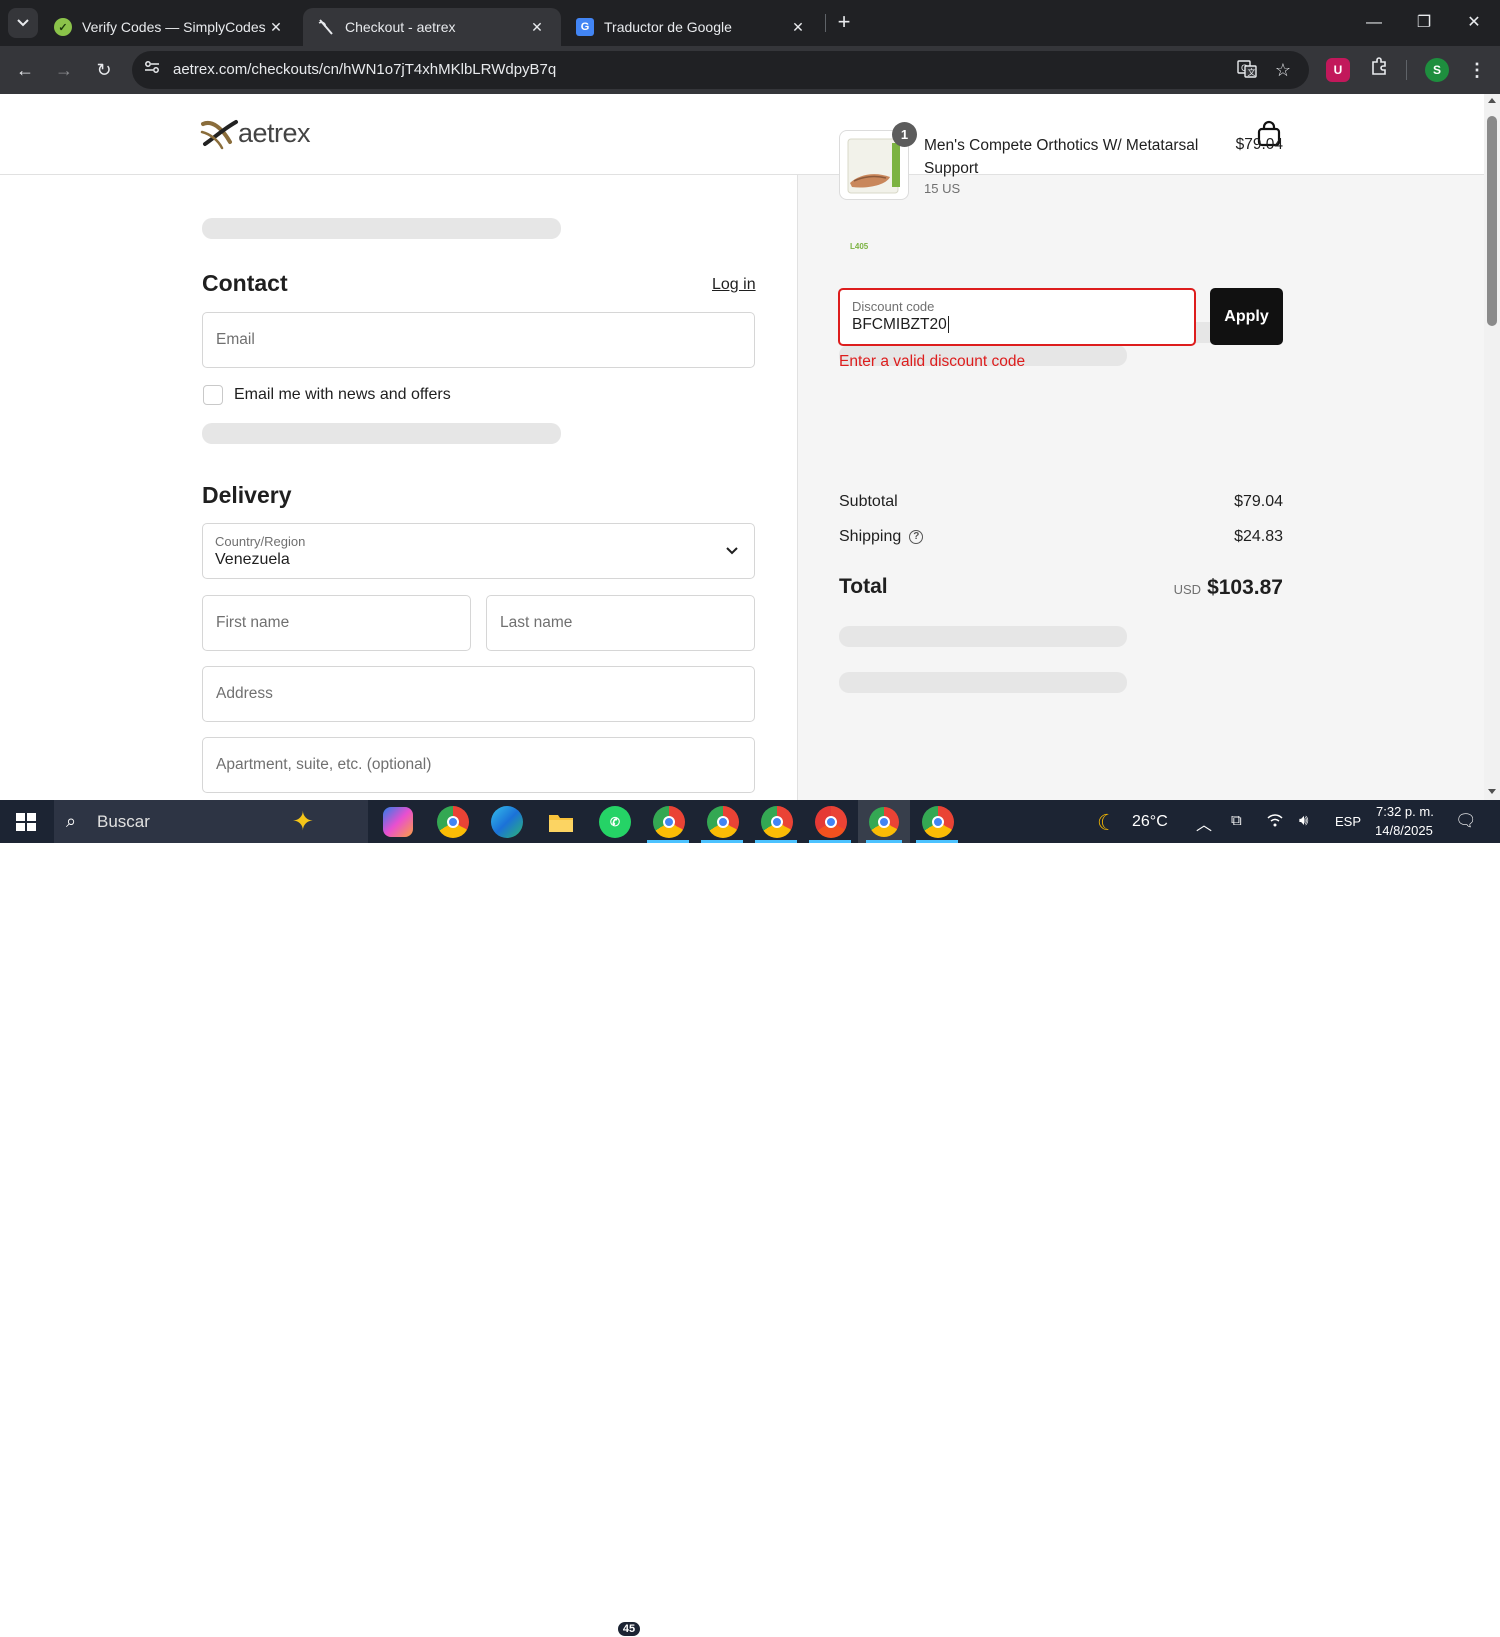 The image size is (1500, 1637). I want to click on aetrex-logo-mark-icon, so click(219, 135).